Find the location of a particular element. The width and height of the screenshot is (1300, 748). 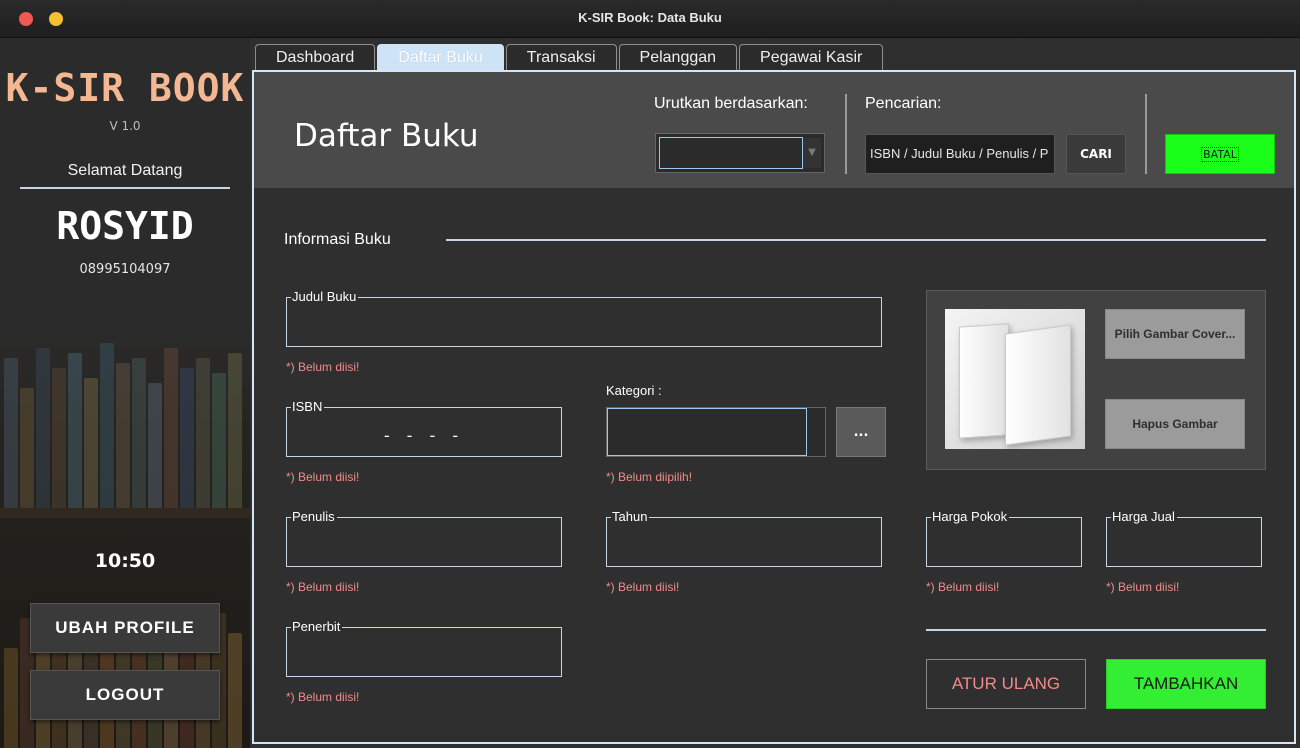

clock: 10:50 is located at coordinates (125, 561).